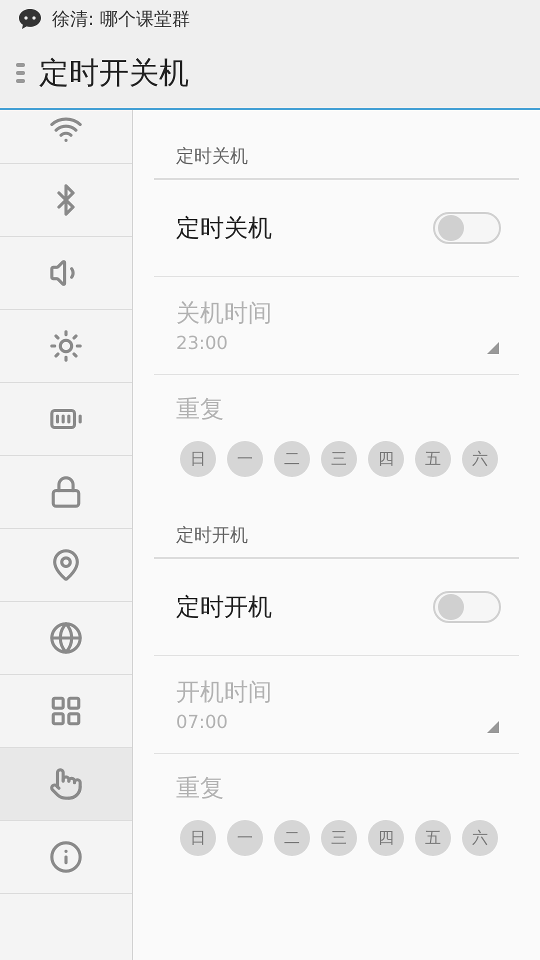 The width and height of the screenshot is (540, 960). What do you see at coordinates (66, 346) in the screenshot?
I see `sun-icon` at bounding box center [66, 346].